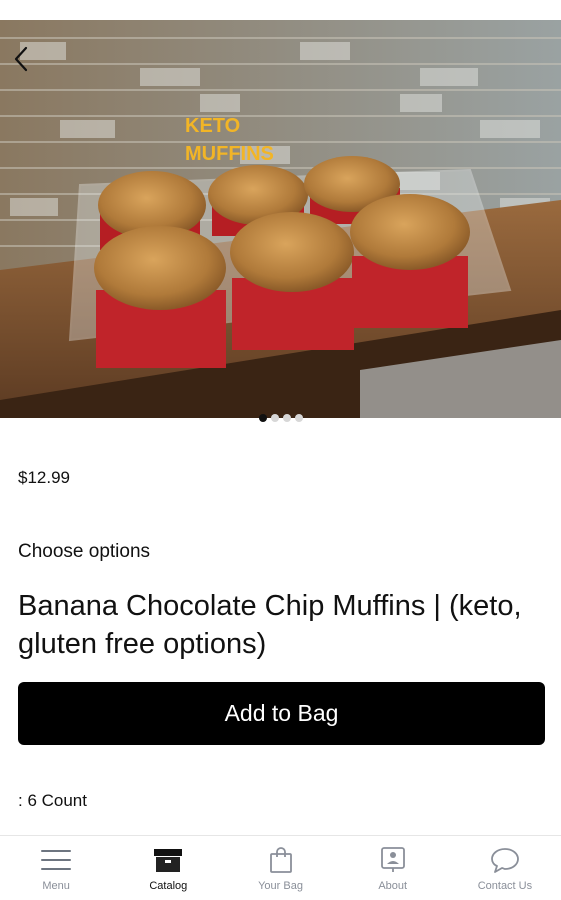 The image size is (561, 900). Describe the element at coordinates (212, 126) in the screenshot. I see `overlay-text-keto: KETO` at that location.